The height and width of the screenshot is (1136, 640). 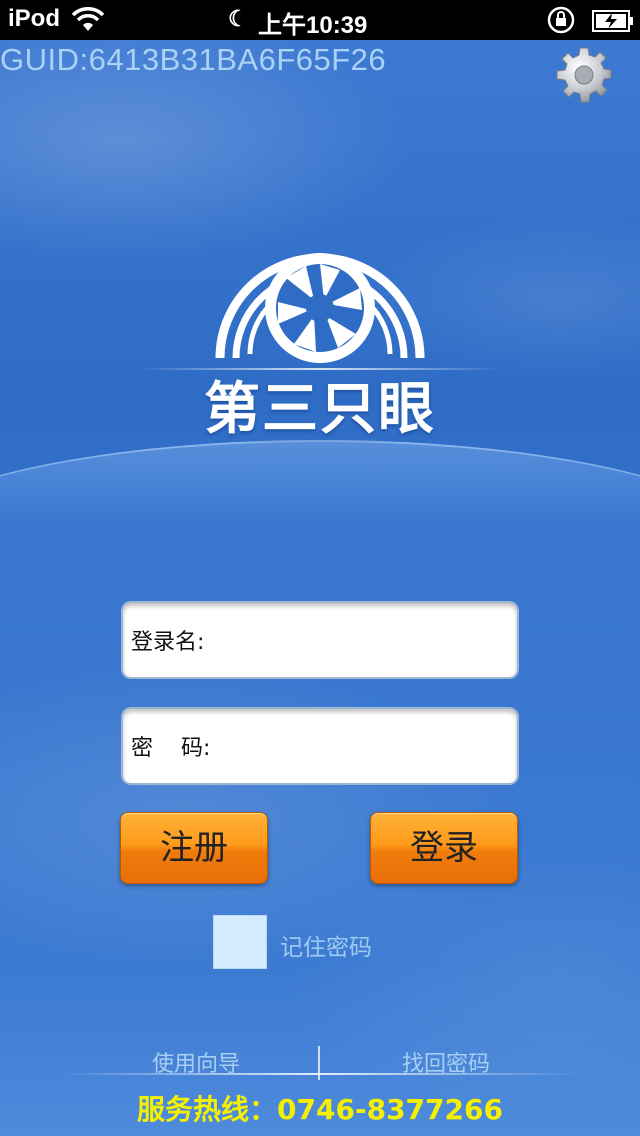 I want to click on footer-divider, so click(x=320, y=1074).